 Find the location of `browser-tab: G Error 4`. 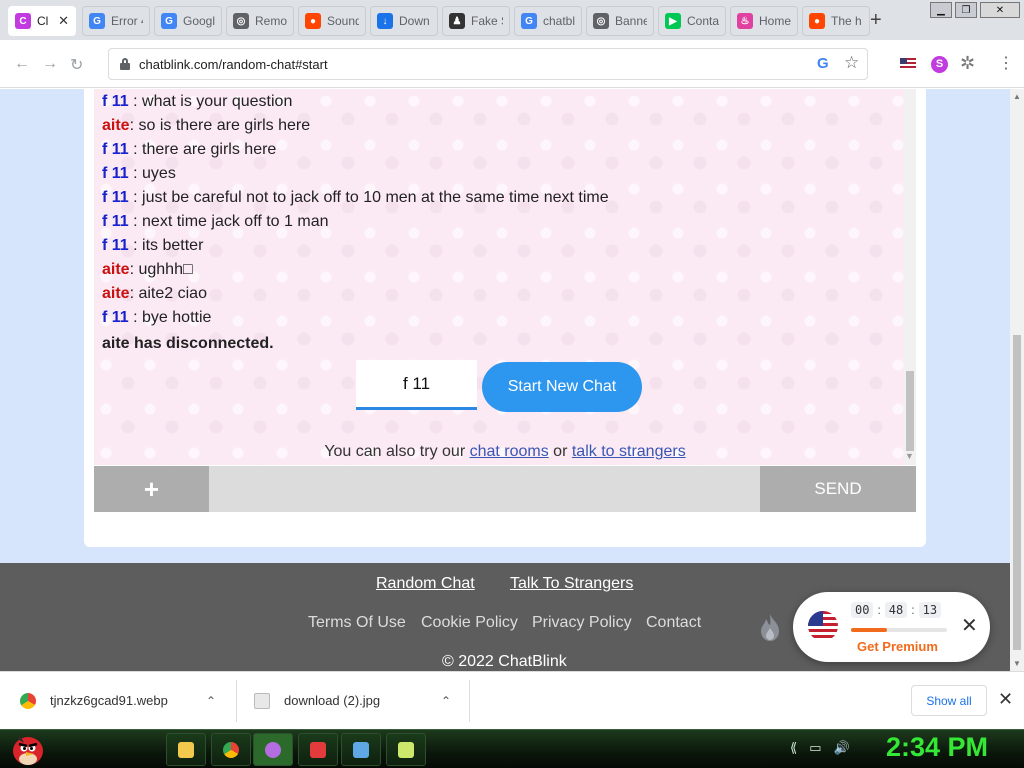

browser-tab: G Error 4 is located at coordinates (116, 21).